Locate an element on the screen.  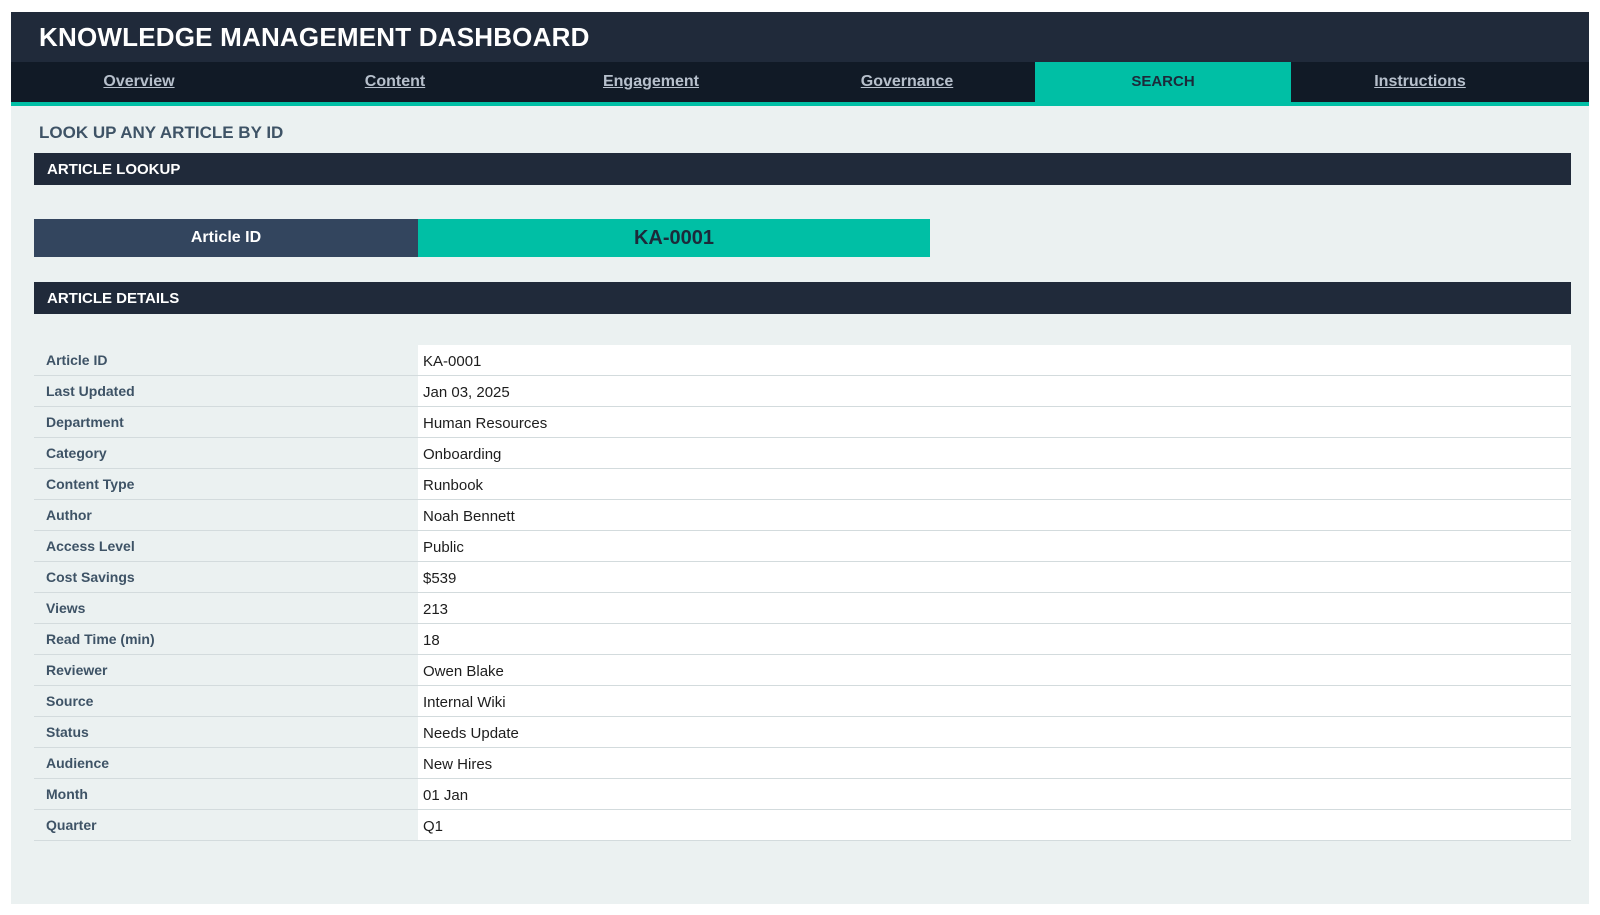
article-details-title: ARTICLE DETAILS is located at coordinates (113, 298).